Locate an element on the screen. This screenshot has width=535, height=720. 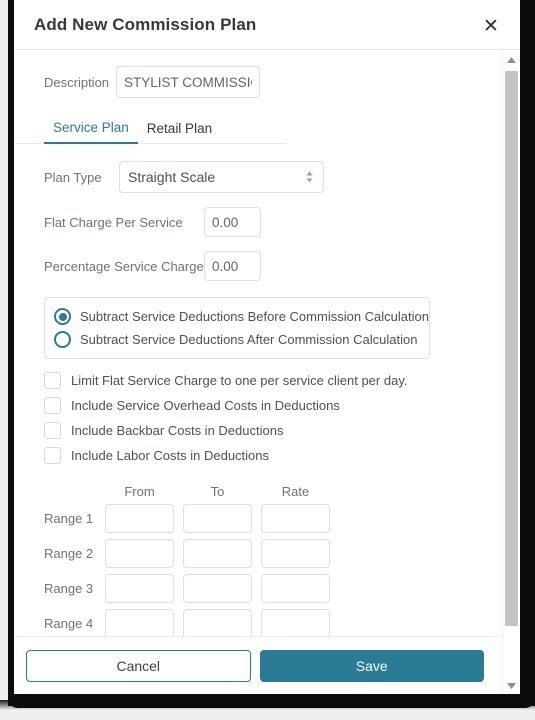
column-header-rate: Rate is located at coordinates (295, 491).